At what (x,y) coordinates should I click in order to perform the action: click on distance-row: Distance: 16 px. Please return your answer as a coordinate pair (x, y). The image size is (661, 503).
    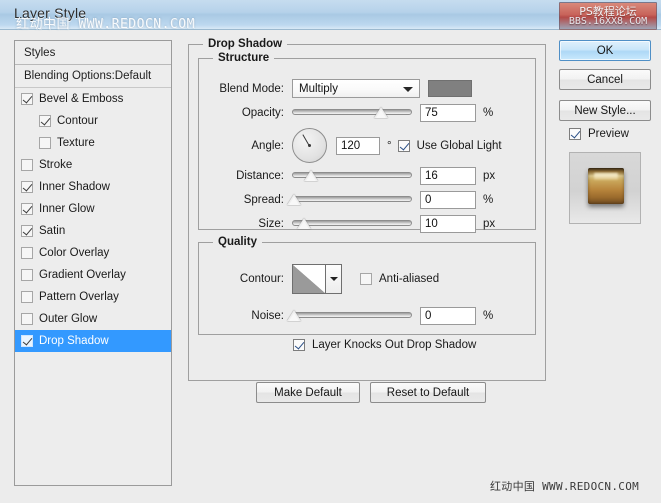
    Looking at the image, I should click on (372, 176).